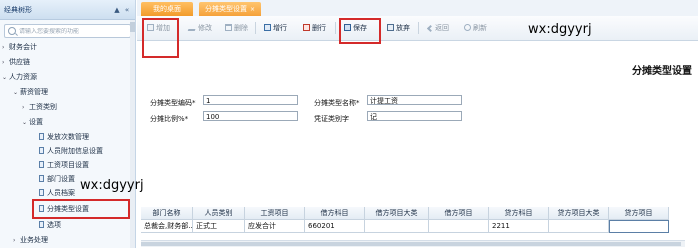 The height and width of the screenshot is (248, 698). Describe the element at coordinates (398, 28) in the screenshot. I see `discard-button: 放弃` at that location.